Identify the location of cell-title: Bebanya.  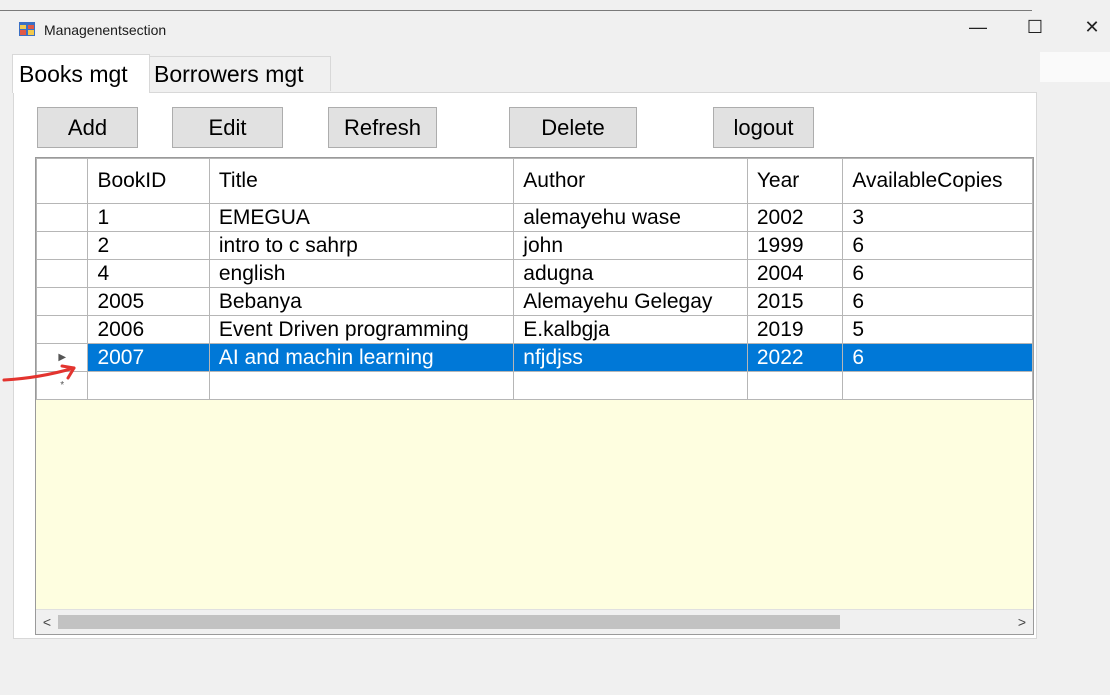
(361, 301).